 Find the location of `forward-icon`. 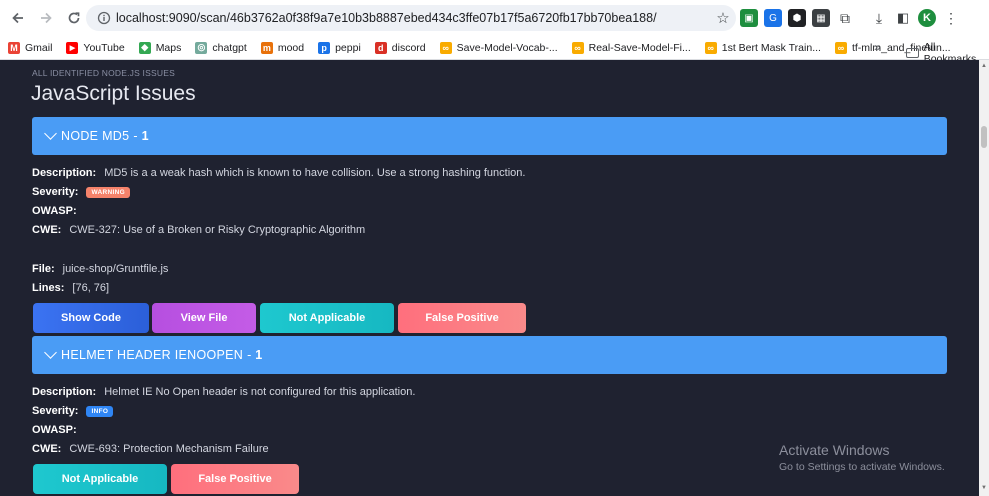

forward-icon is located at coordinates (46, 18).